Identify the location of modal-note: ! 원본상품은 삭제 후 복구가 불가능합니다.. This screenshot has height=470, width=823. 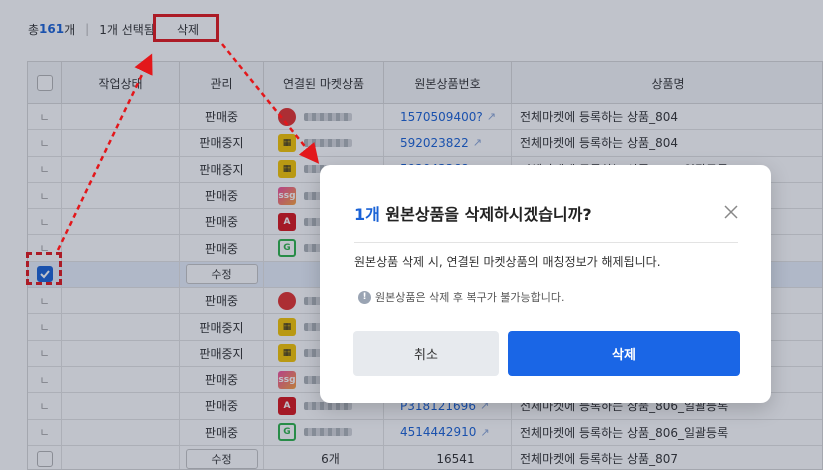
(461, 297).